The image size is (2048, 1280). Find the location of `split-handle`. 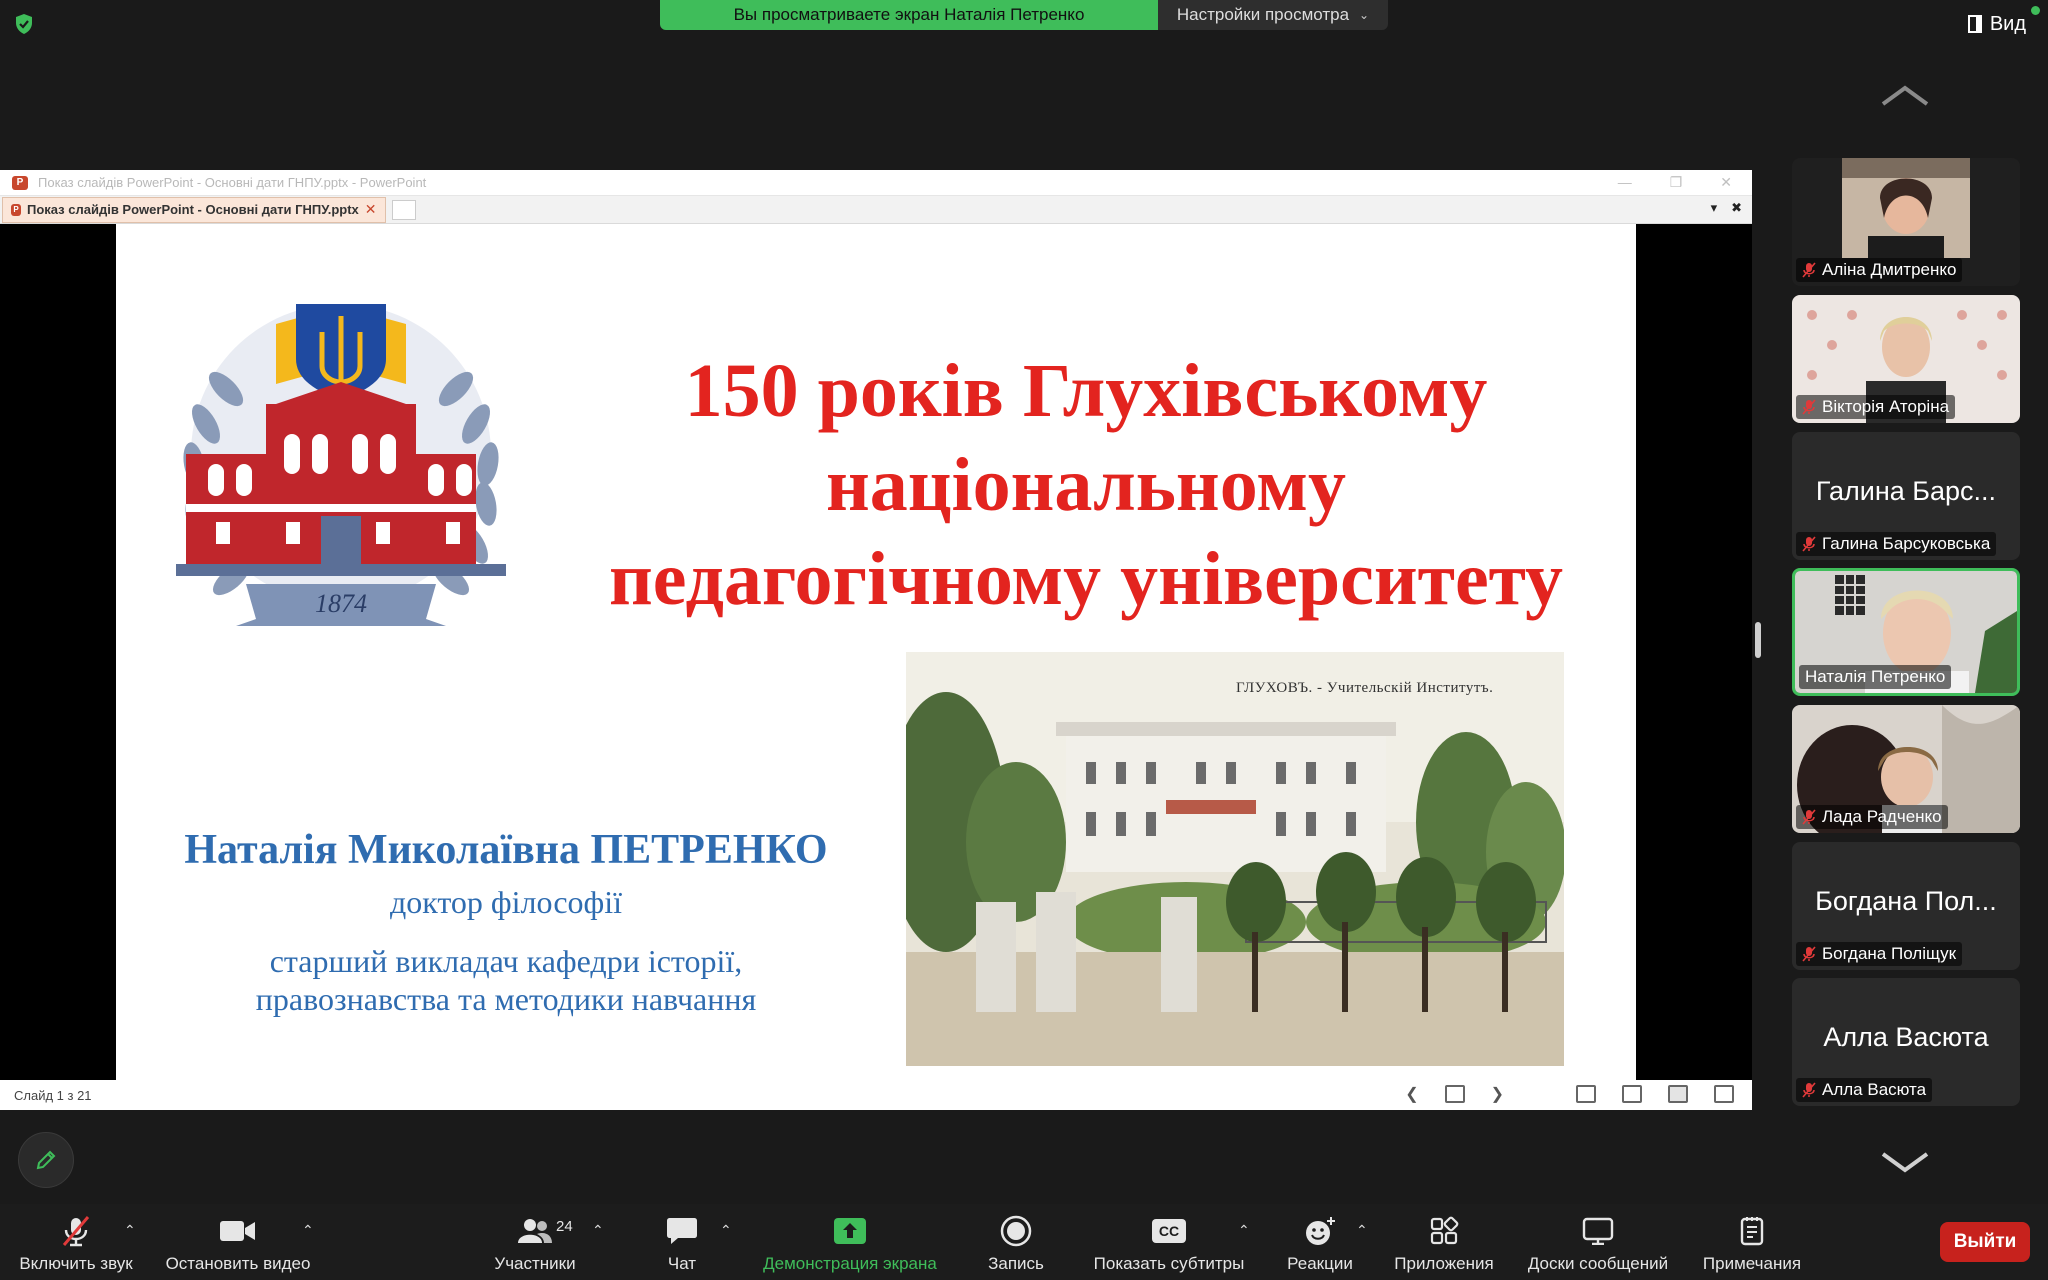

split-handle is located at coordinates (1758, 640).